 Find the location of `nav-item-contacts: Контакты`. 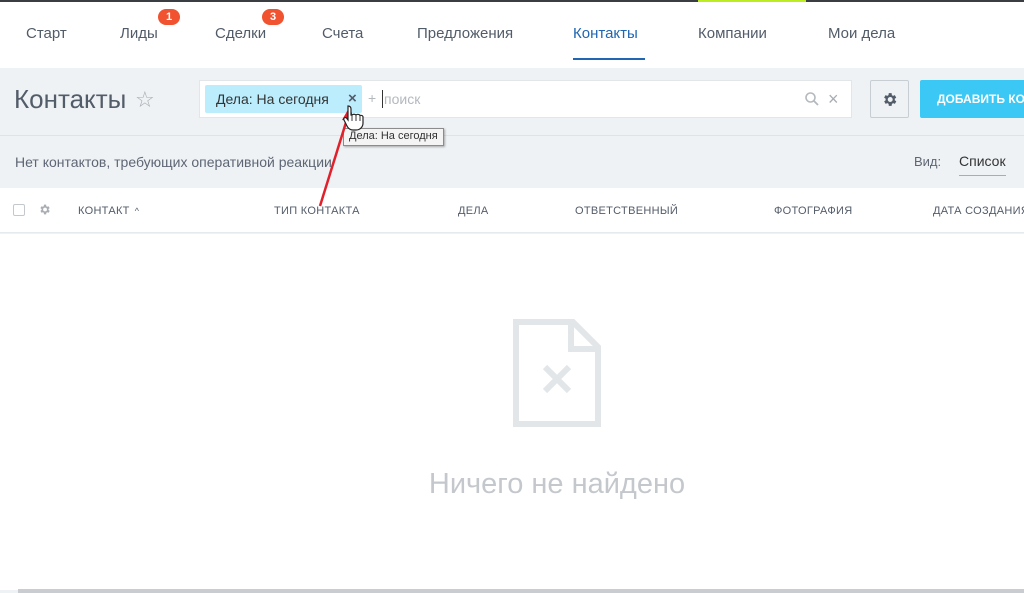

nav-item-contacts: Контакты is located at coordinates (605, 33).